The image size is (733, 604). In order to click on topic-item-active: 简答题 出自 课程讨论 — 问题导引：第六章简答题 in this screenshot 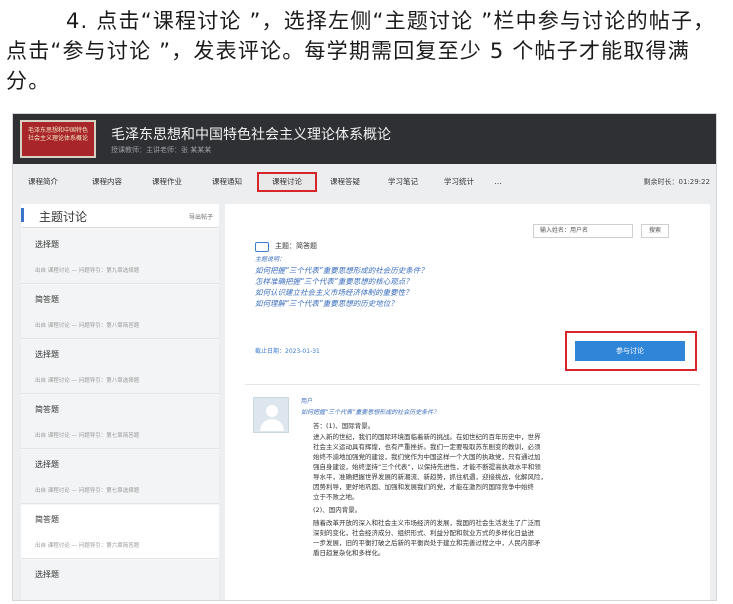, I will do `click(120, 532)`.